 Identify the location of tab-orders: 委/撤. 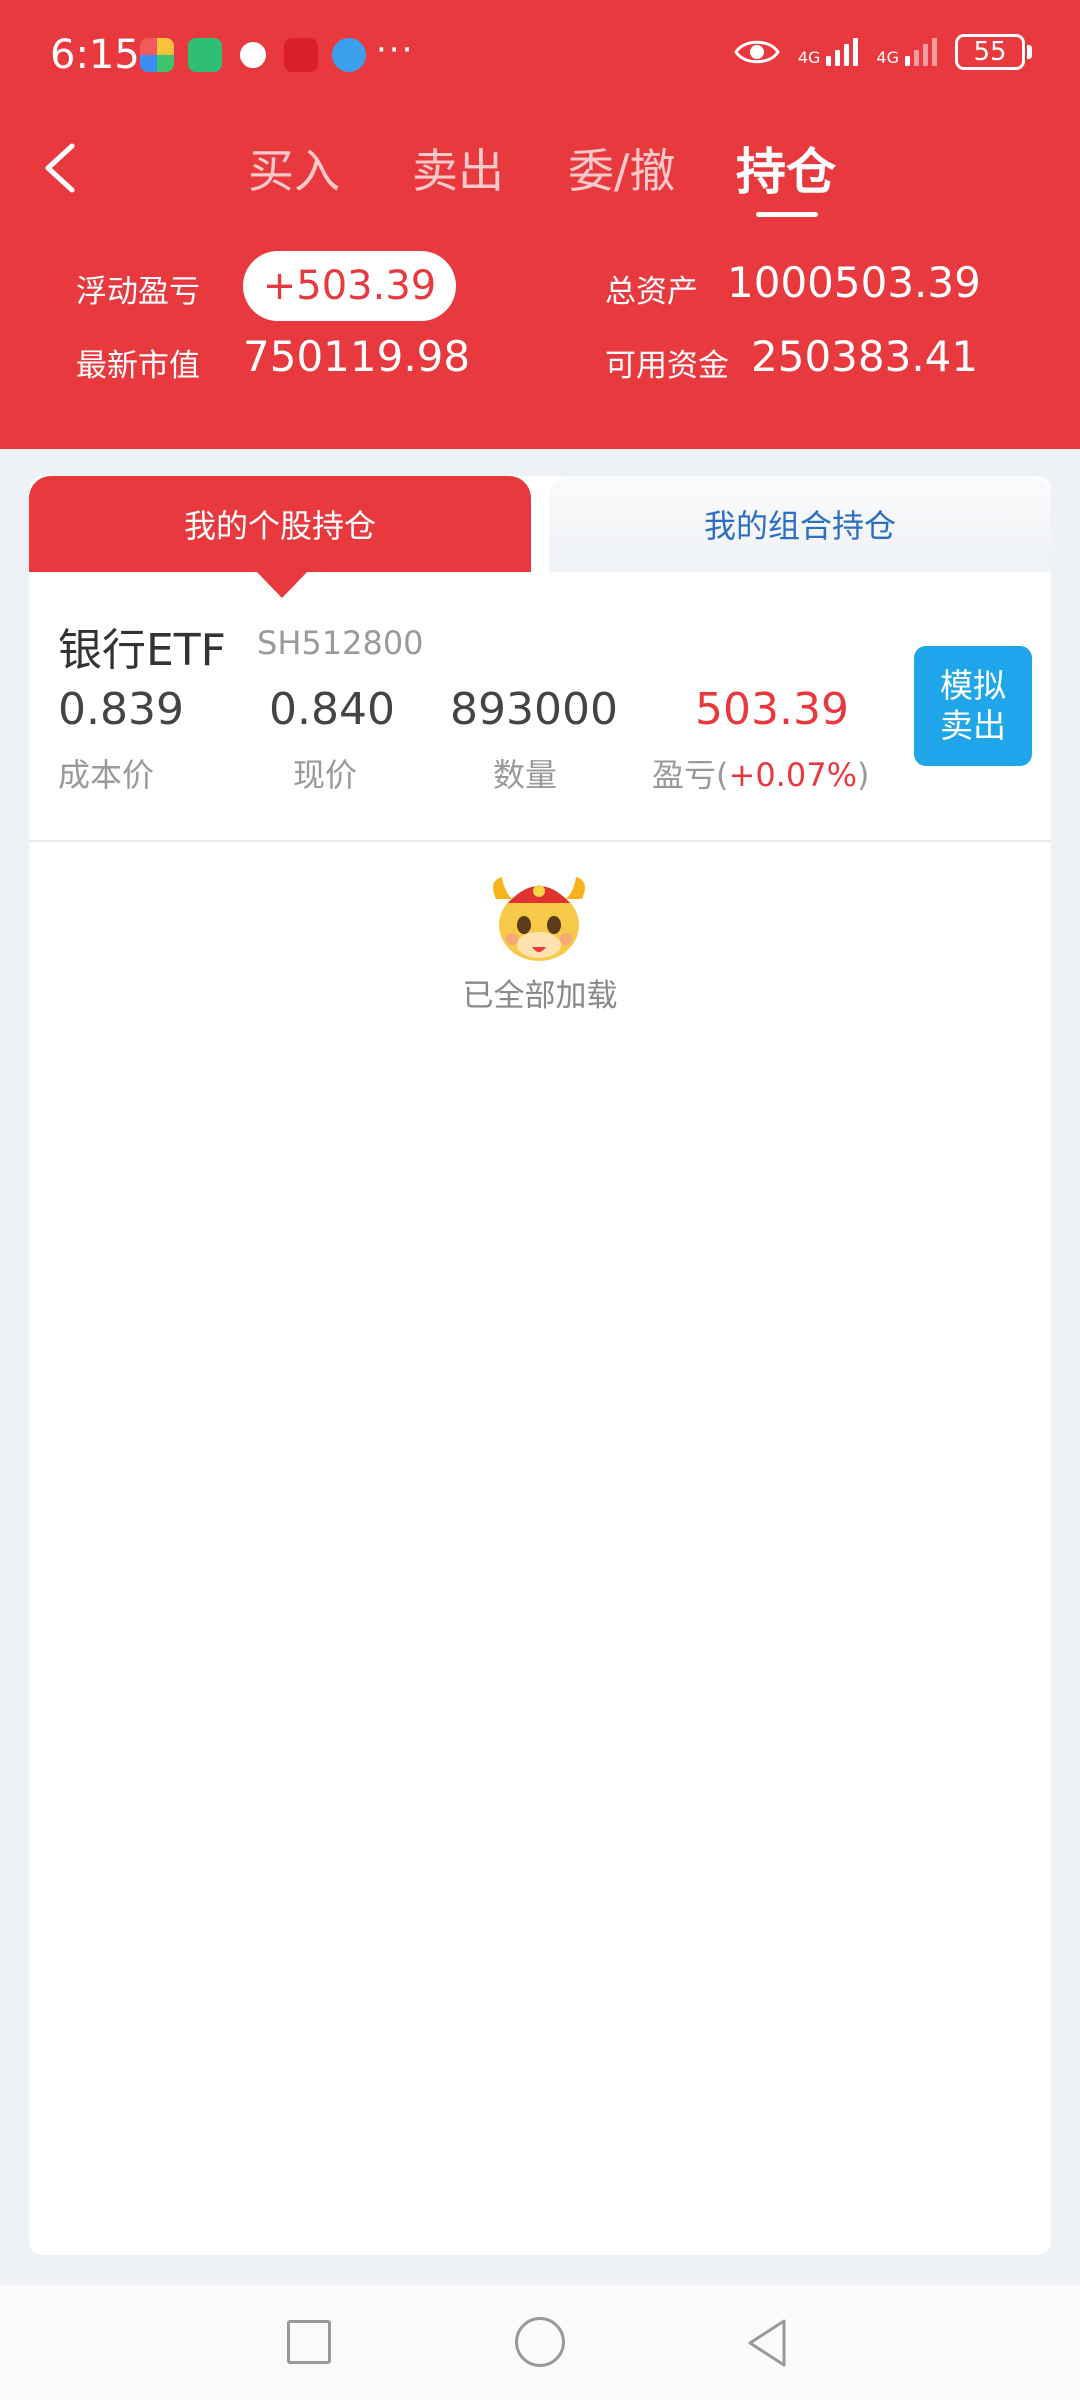
(622, 168).